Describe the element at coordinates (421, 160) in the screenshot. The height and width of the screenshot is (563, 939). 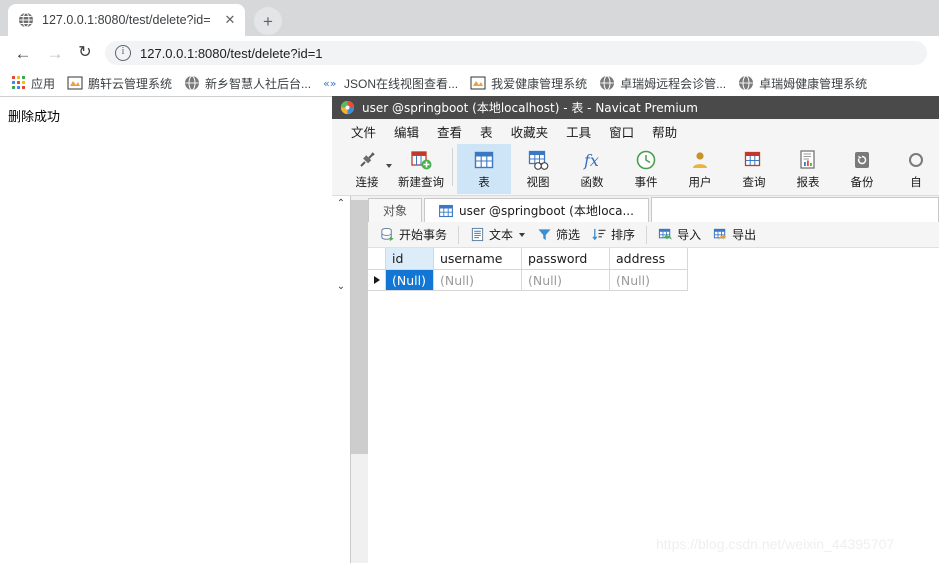
I see `new-query-icon` at that location.